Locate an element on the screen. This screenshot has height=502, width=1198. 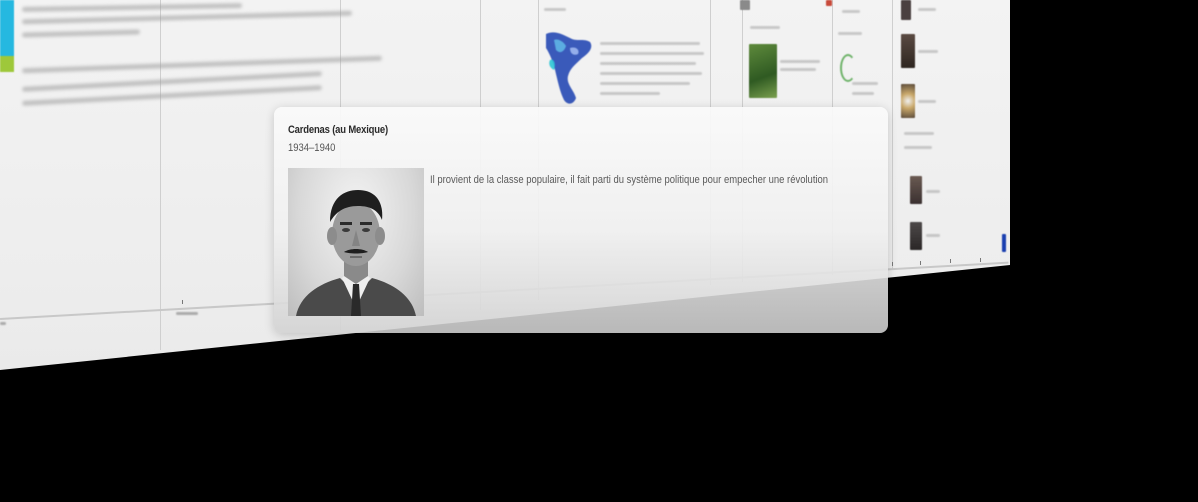
map-thumbnail is located at coordinates (569, 68).